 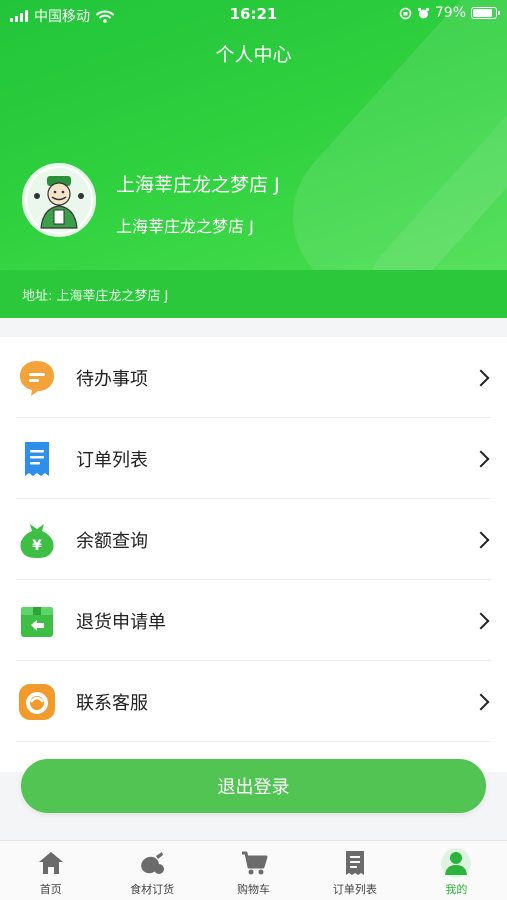 I want to click on todo-icon, so click(x=37, y=378).